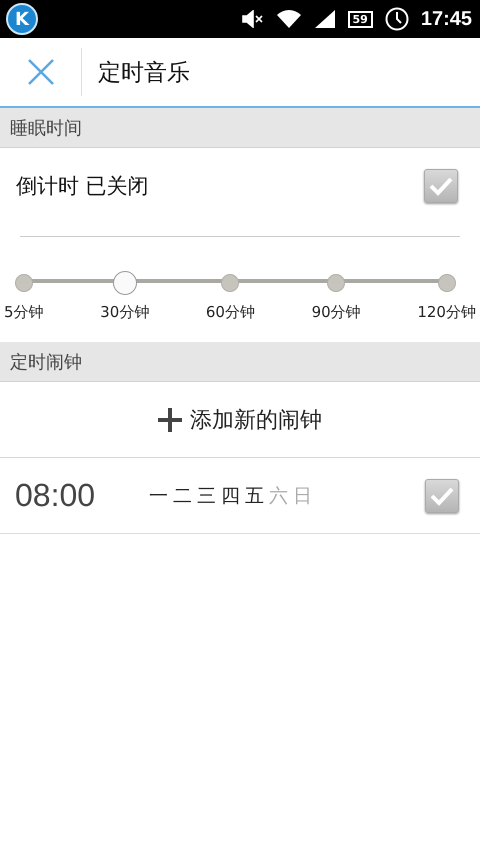 The image size is (480, 854). What do you see at coordinates (289, 19) in the screenshot?
I see `wifi-icon` at bounding box center [289, 19].